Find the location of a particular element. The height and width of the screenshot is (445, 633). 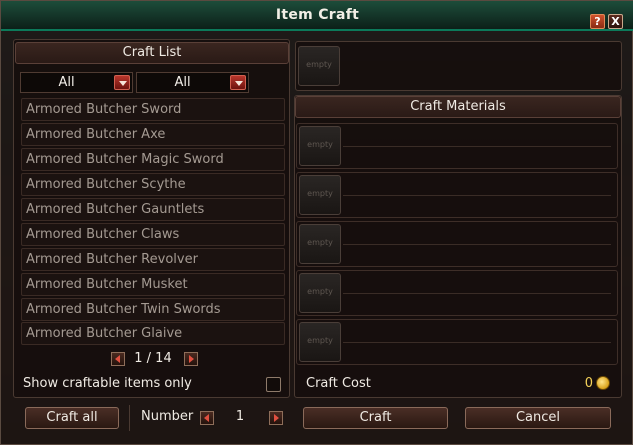

type-filter-dropdown: All is located at coordinates (192, 82).